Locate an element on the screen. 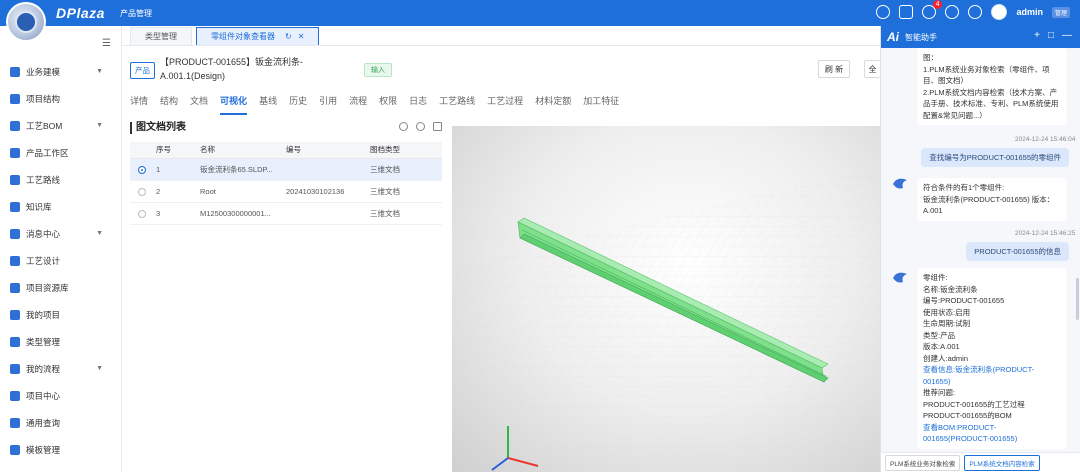 Image resolution: width=1080 pixels, height=472 pixels. refresh-icon is located at coordinates (403, 126).